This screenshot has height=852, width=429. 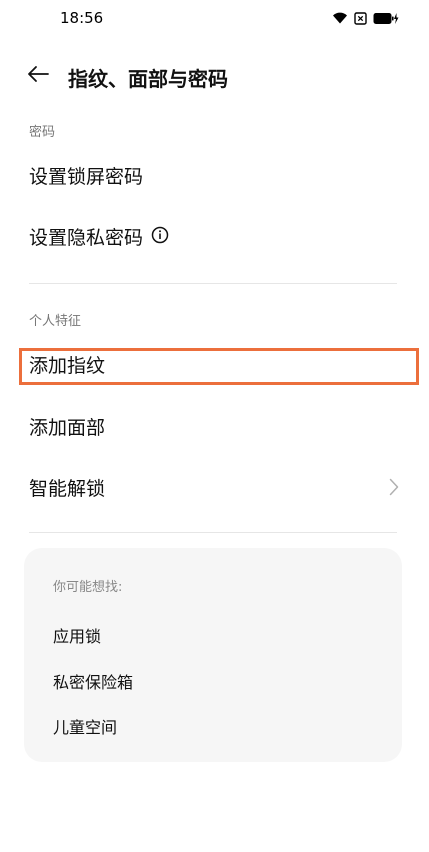 I want to click on page-title: 指纹、面部与密码, so click(x=148, y=79).